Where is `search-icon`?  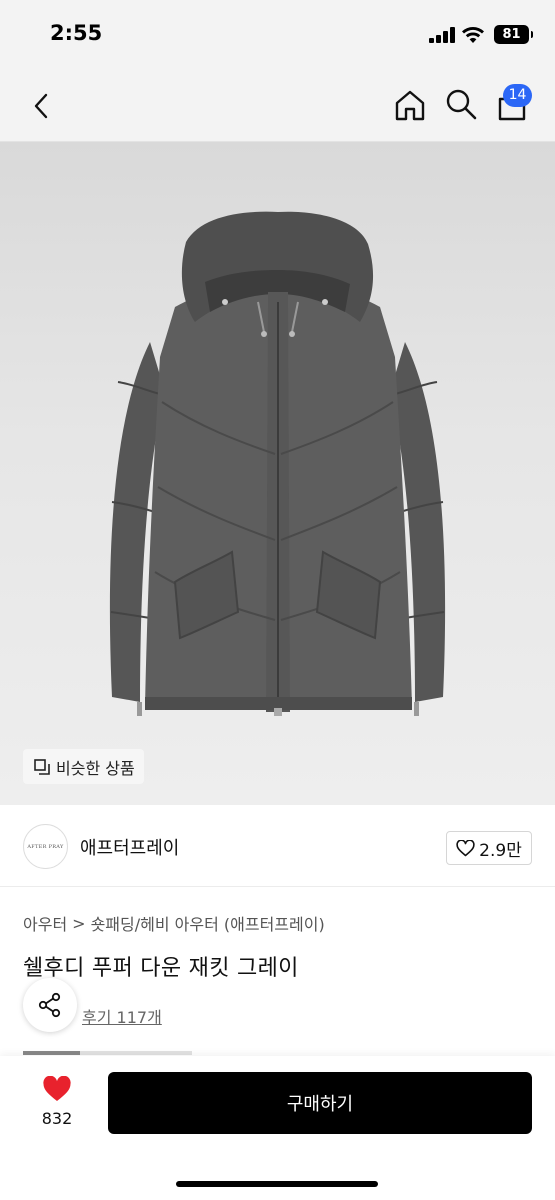
search-icon is located at coordinates (461, 104).